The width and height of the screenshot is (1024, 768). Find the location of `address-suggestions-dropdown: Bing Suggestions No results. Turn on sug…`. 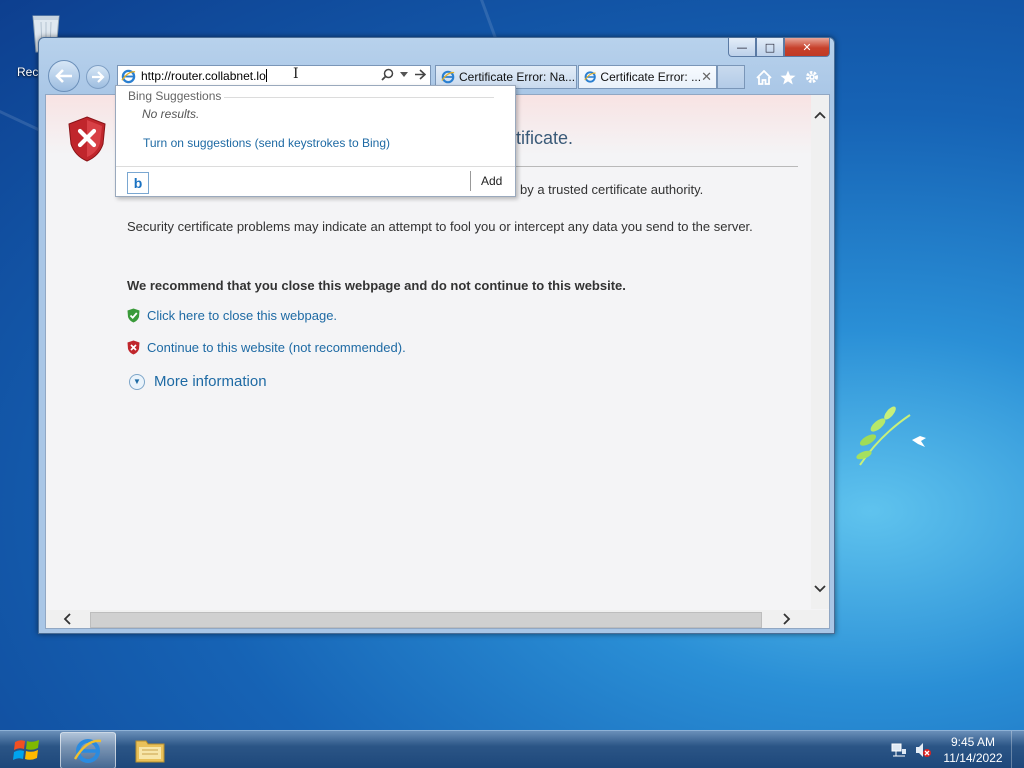

address-suggestions-dropdown: Bing Suggestions No results. Turn on sug… is located at coordinates (315, 141).